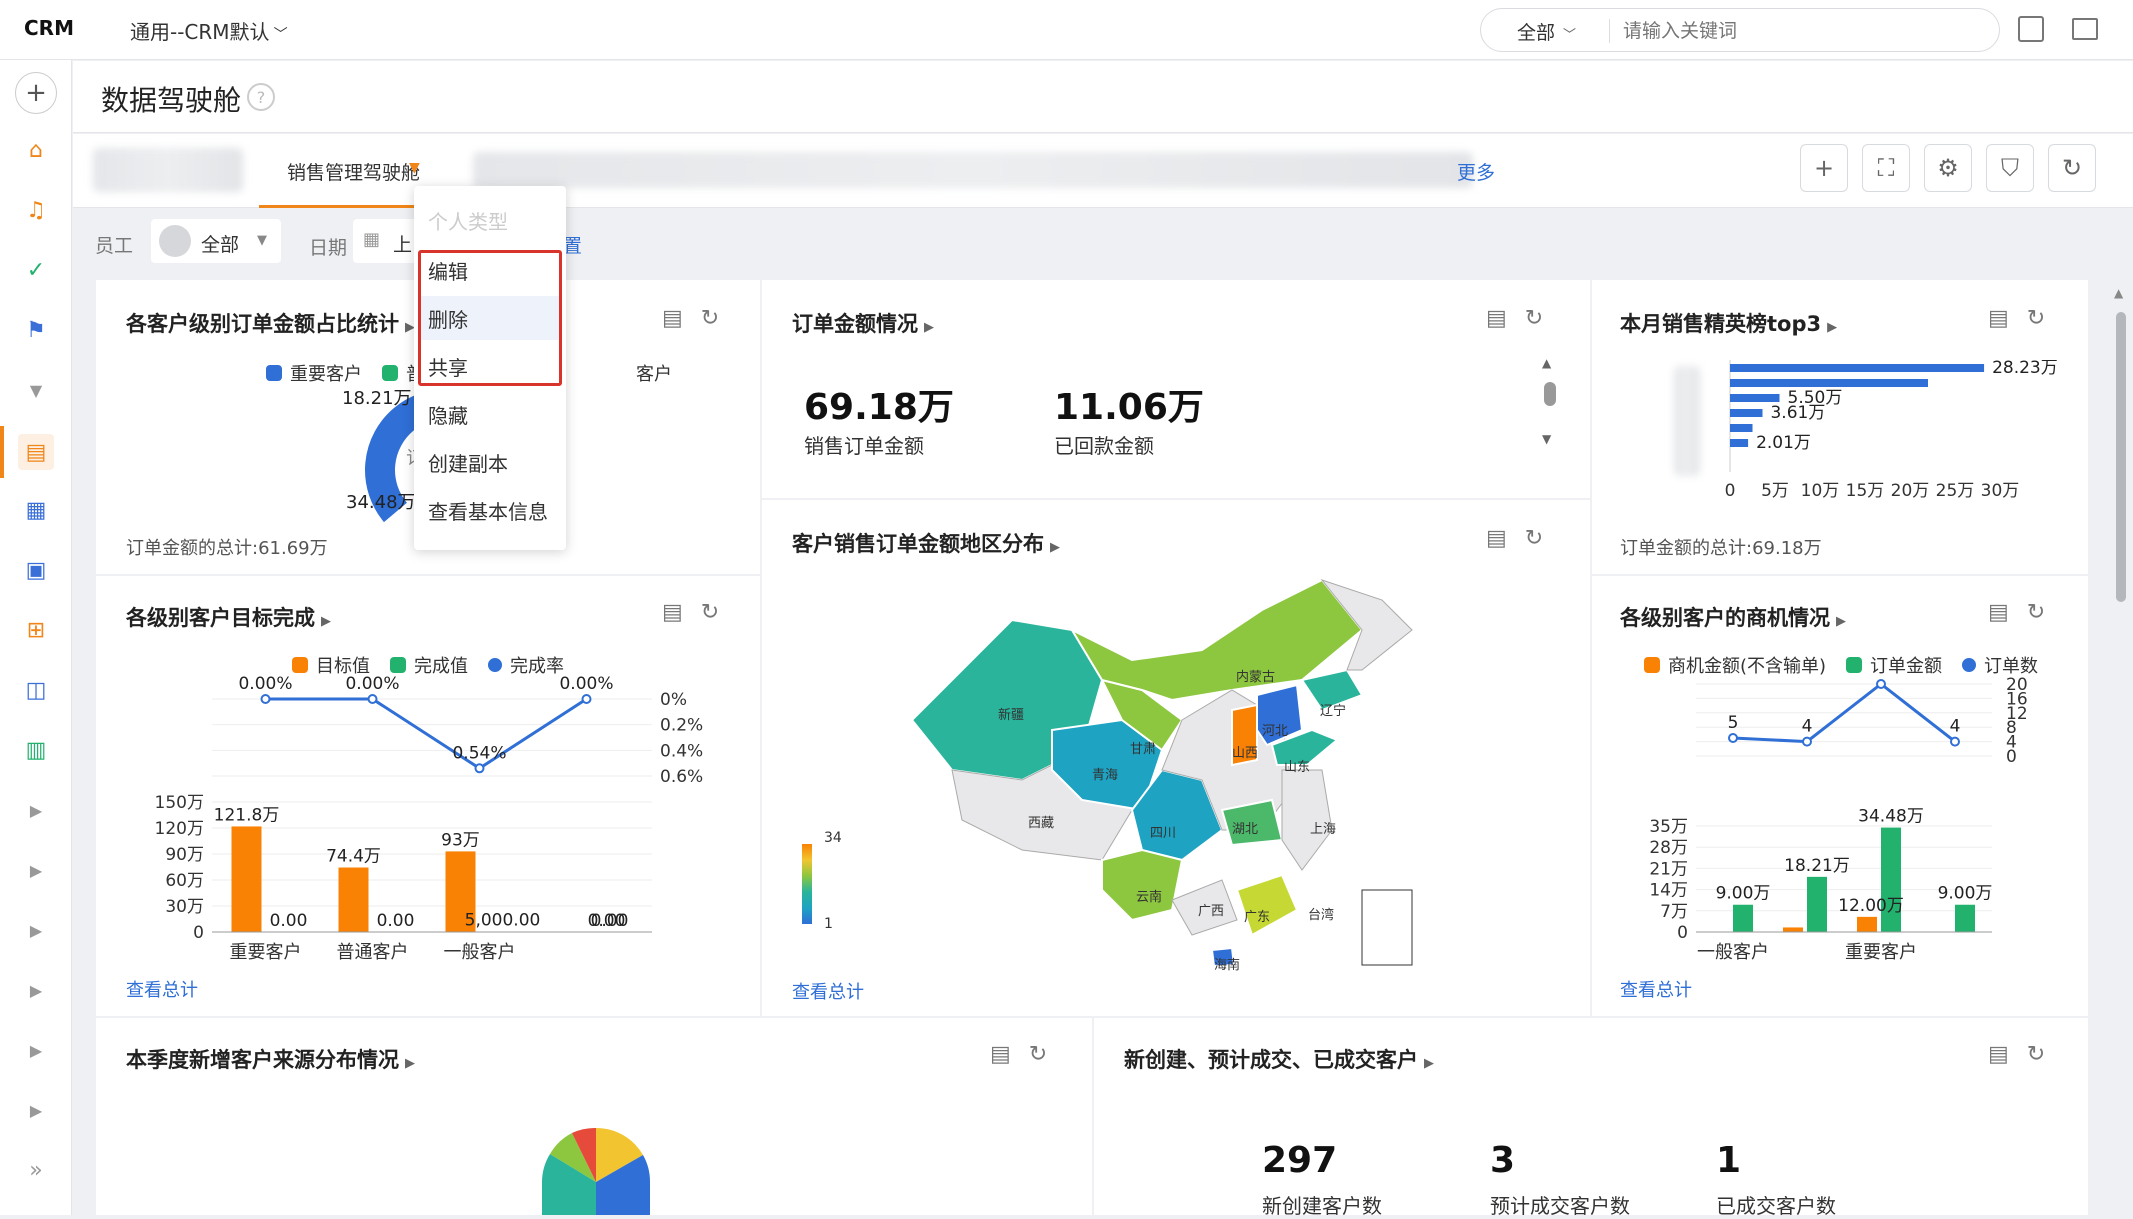 Image resolution: width=2133 pixels, height=1219 pixels. What do you see at coordinates (36, 390) in the screenshot?
I see `chevron-down-icon: ▼` at bounding box center [36, 390].